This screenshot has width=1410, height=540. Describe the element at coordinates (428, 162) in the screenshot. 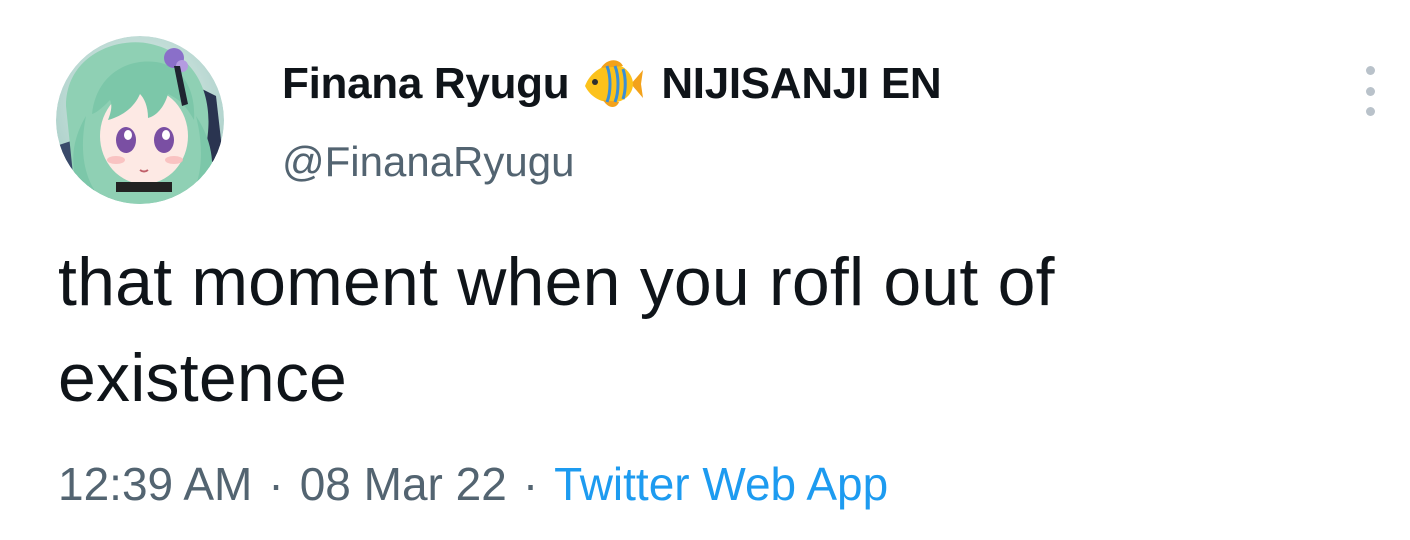

I see `user-handle: @FinanaRyugu` at that location.